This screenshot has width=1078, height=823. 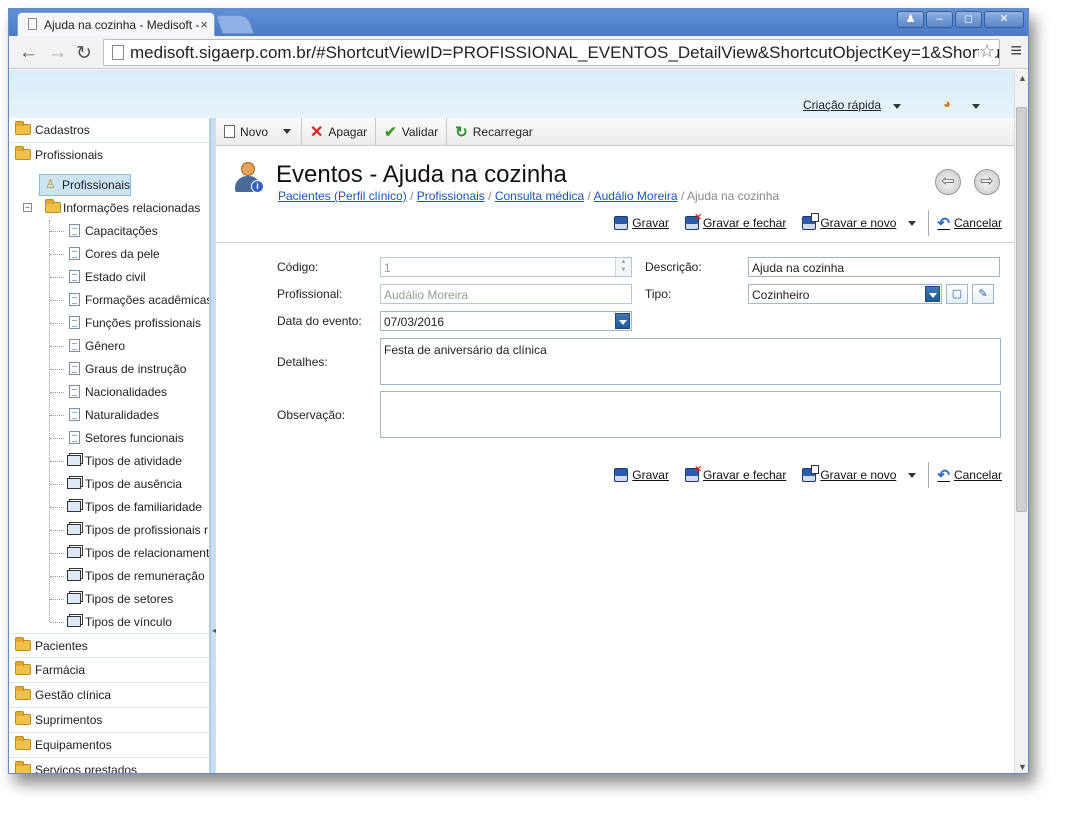 What do you see at coordinates (123, 415) in the screenshot?
I see `tree-item: Naturalidades` at bounding box center [123, 415].